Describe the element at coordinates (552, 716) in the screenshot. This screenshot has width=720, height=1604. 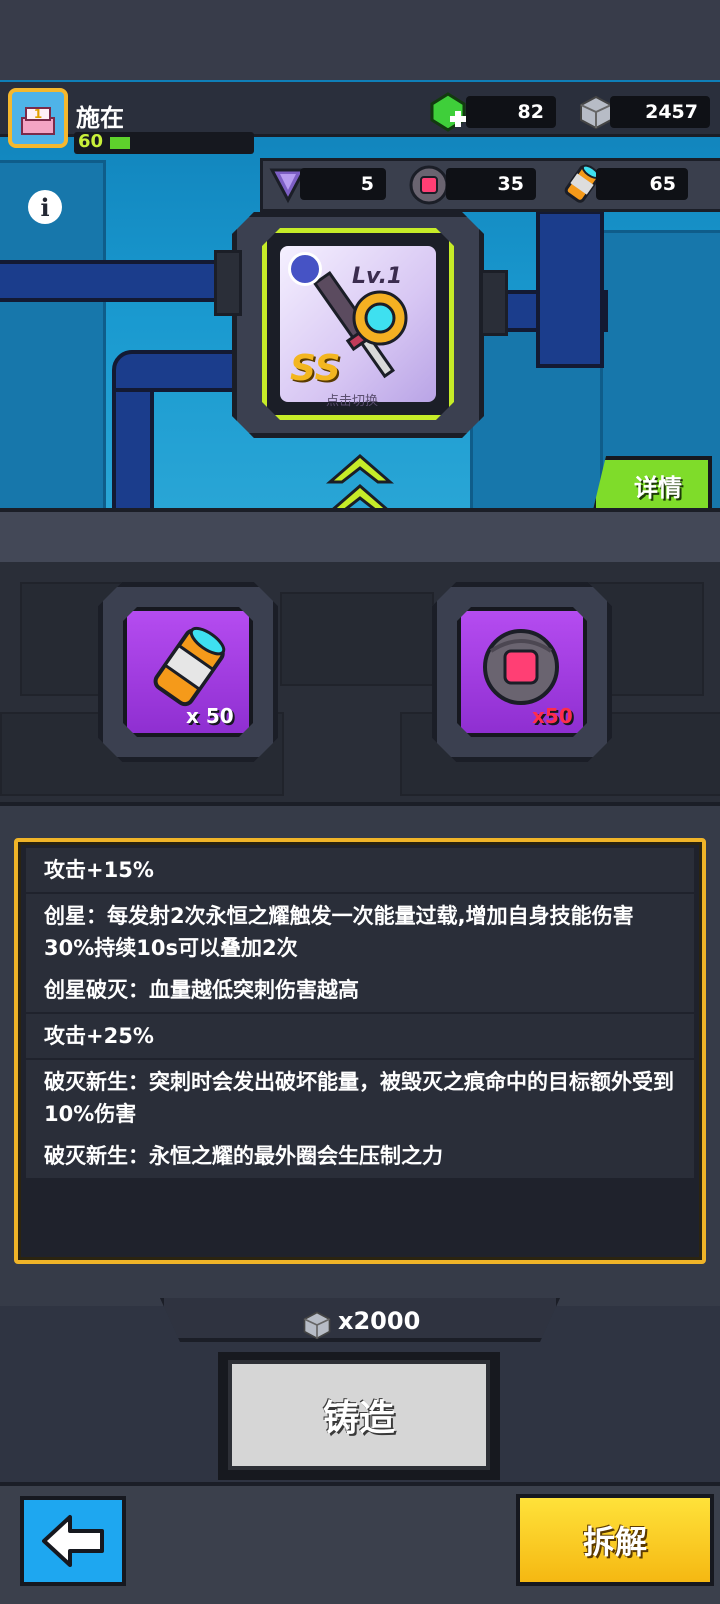
I see `material-right-quantity: x50` at that location.